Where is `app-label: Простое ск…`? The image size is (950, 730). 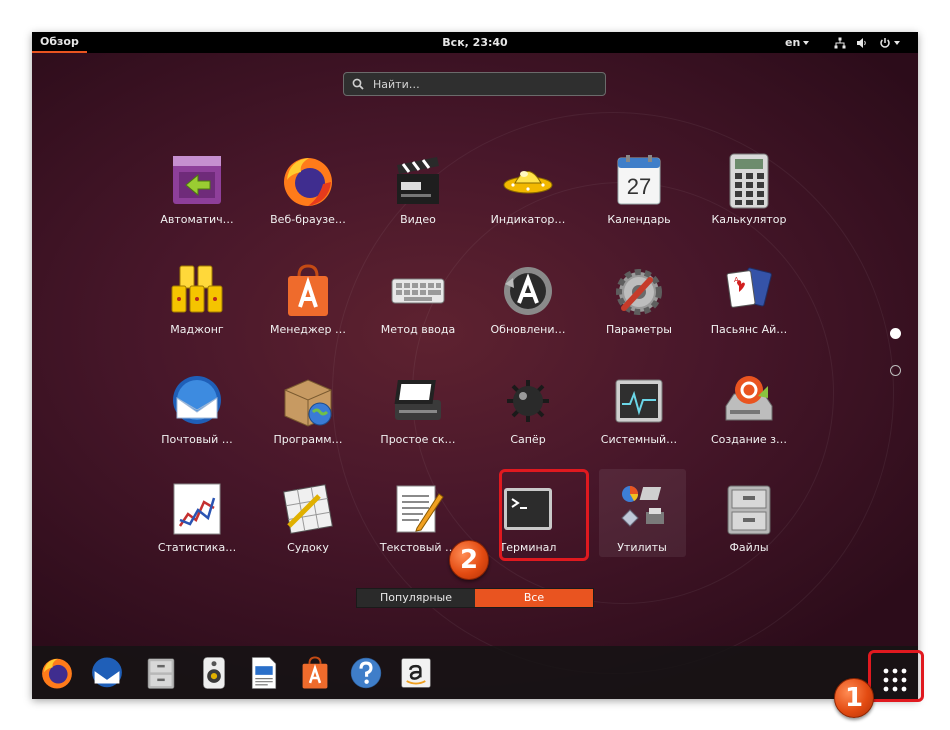 app-label: Простое ск… is located at coordinates (418, 439).